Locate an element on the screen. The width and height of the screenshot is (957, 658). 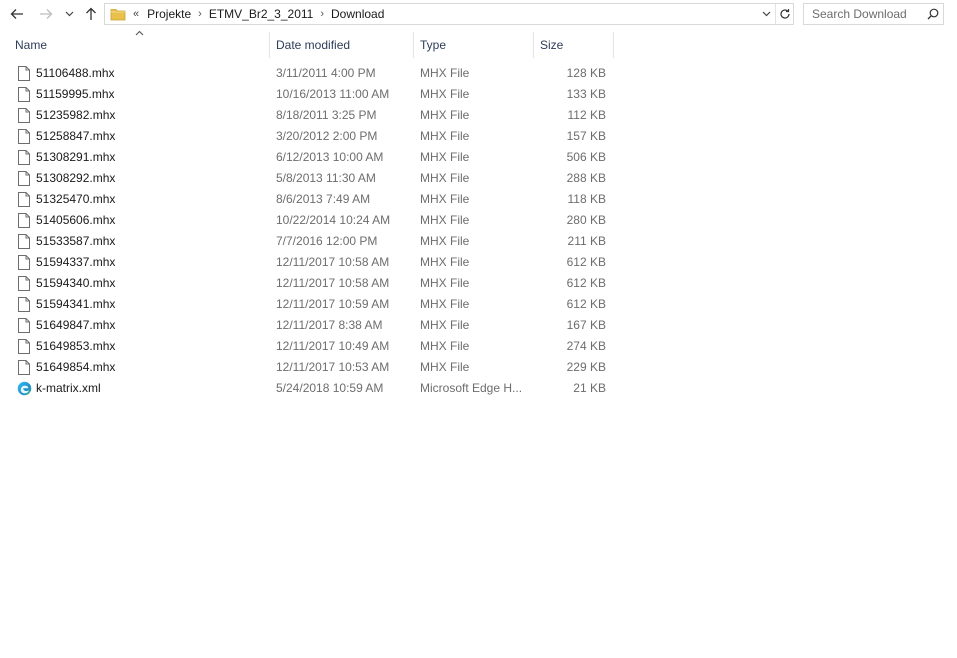
up-button is located at coordinates (91, 14).